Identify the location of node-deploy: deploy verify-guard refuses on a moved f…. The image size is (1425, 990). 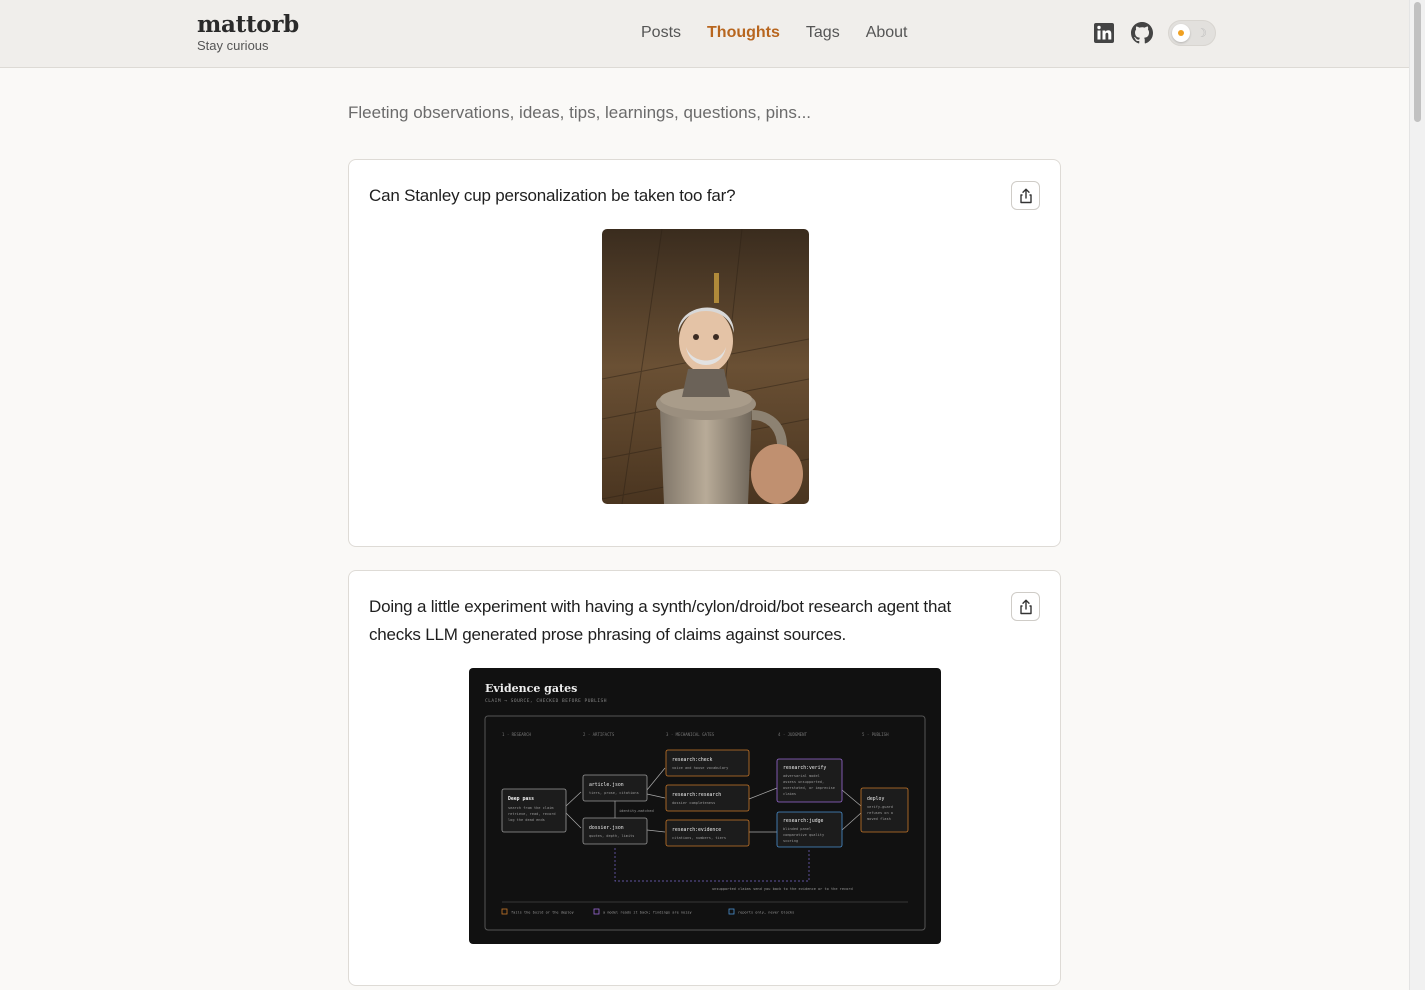
(884, 810).